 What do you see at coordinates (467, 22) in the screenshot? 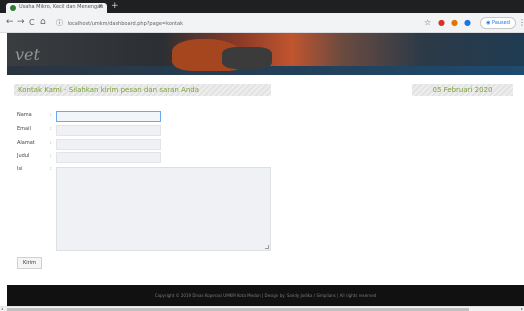
I see `extension-blue-icon: ●` at bounding box center [467, 22].